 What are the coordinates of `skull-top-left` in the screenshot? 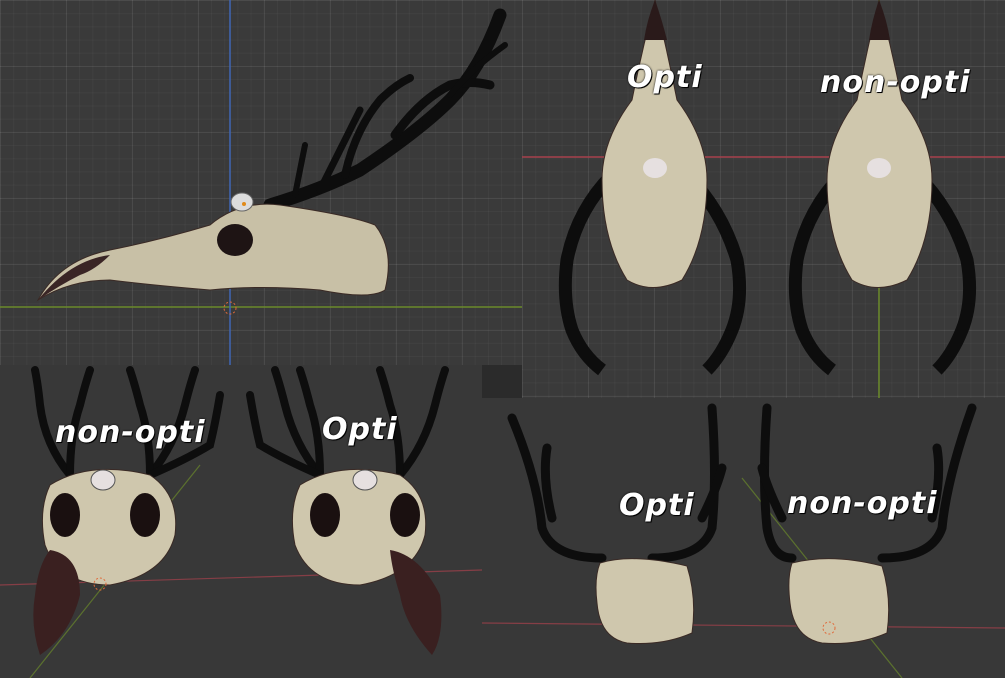 It's located at (652, 188).